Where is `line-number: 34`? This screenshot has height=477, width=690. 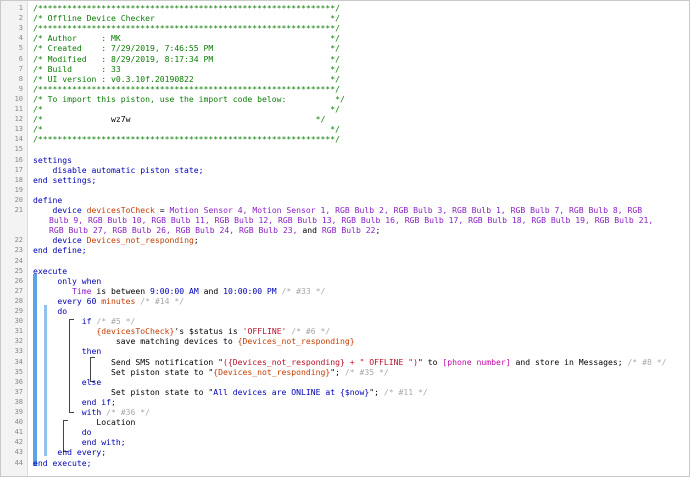
line-number: 34 is located at coordinates (18, 361).